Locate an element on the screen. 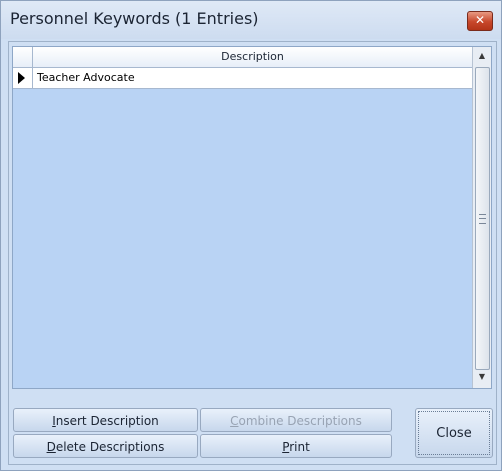 Image resolution: width=502 pixels, height=471 pixels. scrollbar-thumb is located at coordinates (482, 218).